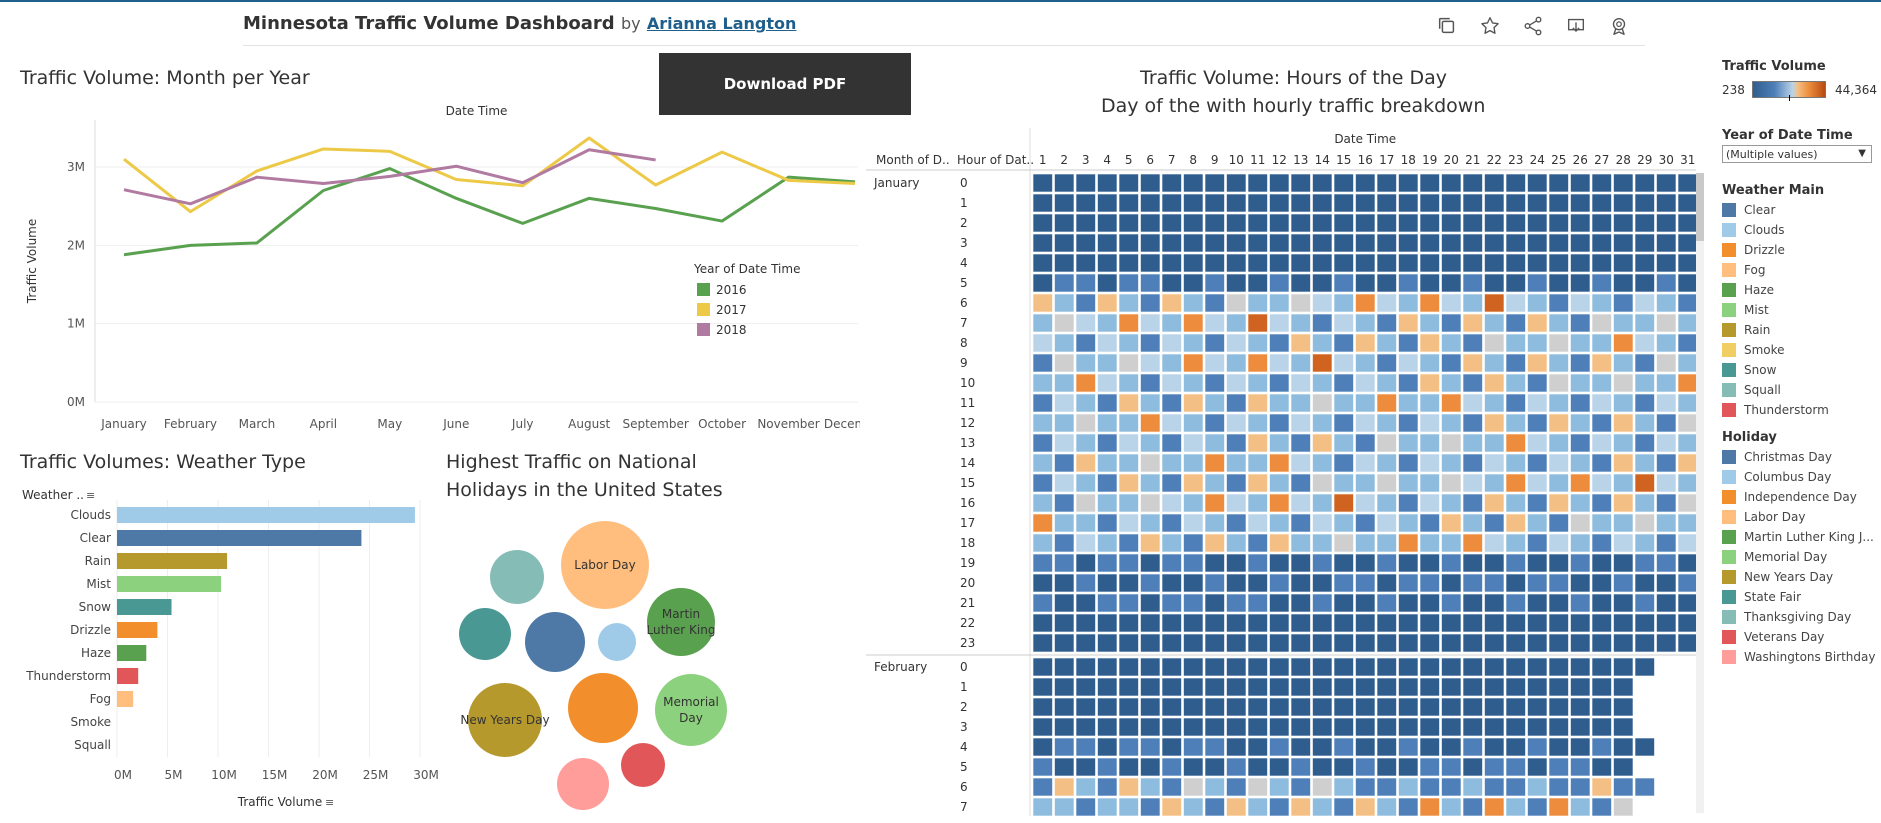 The image size is (1881, 823). I want to click on weather-legend-item: Clouds, so click(1753, 230).